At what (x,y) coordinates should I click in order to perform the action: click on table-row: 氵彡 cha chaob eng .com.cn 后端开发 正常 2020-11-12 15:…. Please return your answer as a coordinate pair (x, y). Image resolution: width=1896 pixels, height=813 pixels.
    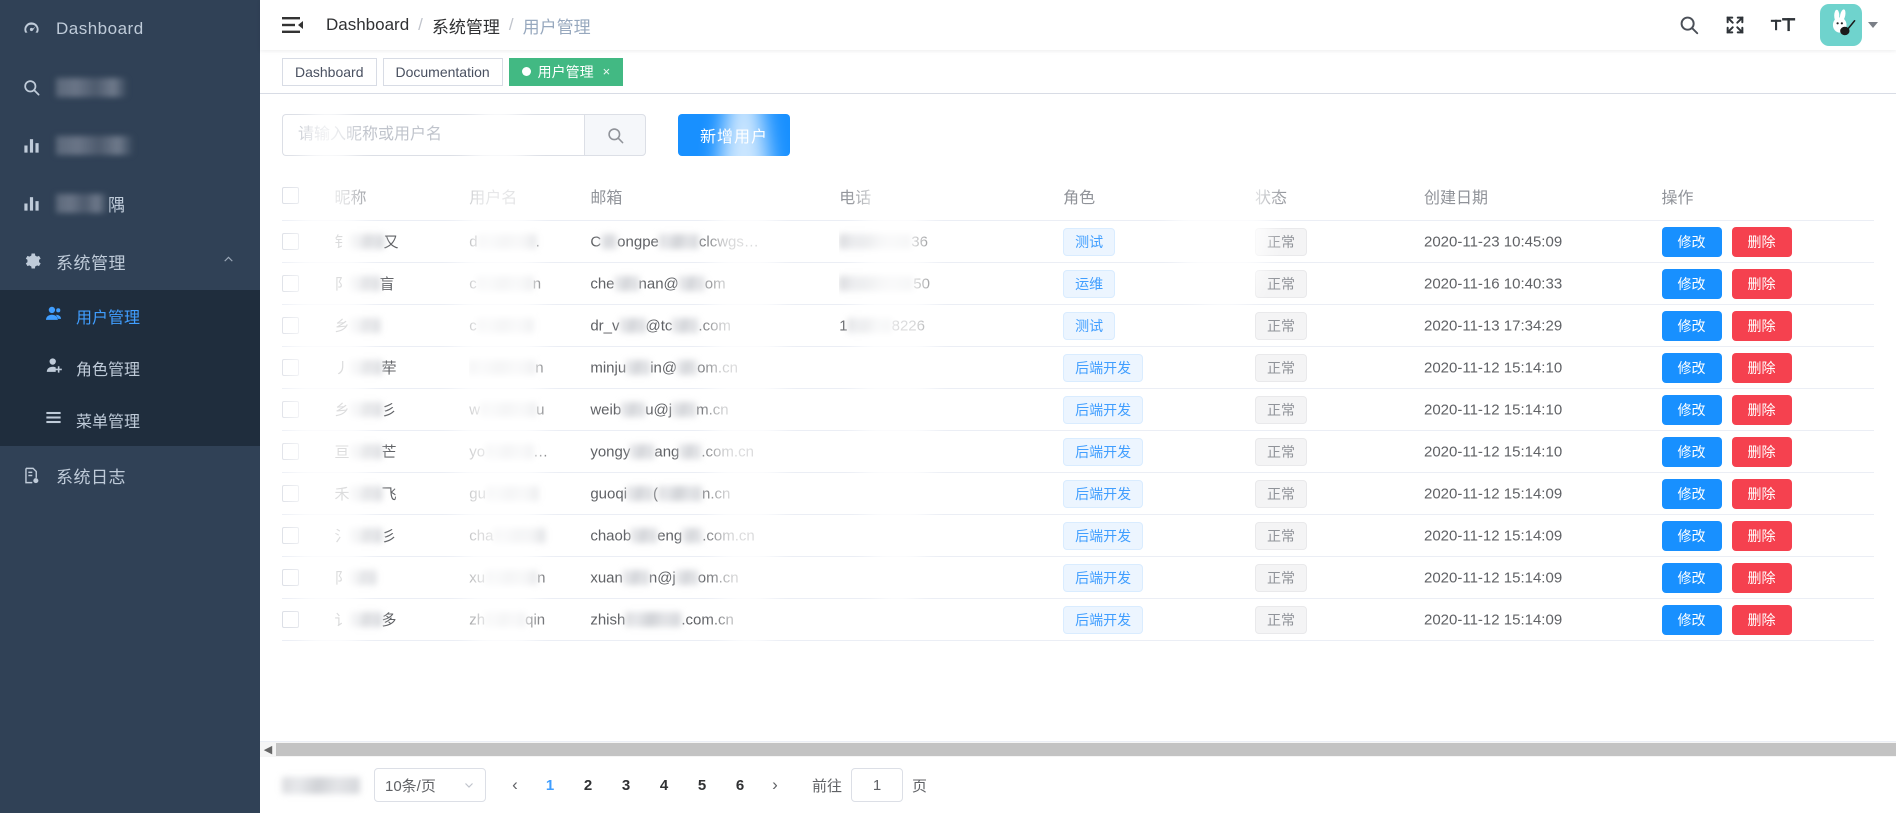
    Looking at the image, I should click on (1078, 535).